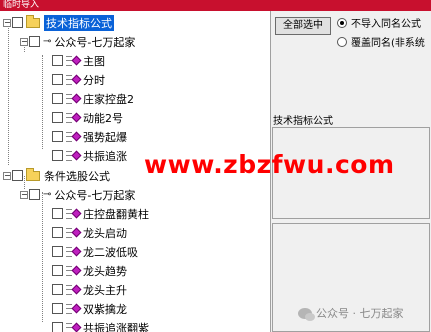 This screenshot has width=431, height=332. I want to click on tree-group-row: − 条件选股公式, so click(56, 175).